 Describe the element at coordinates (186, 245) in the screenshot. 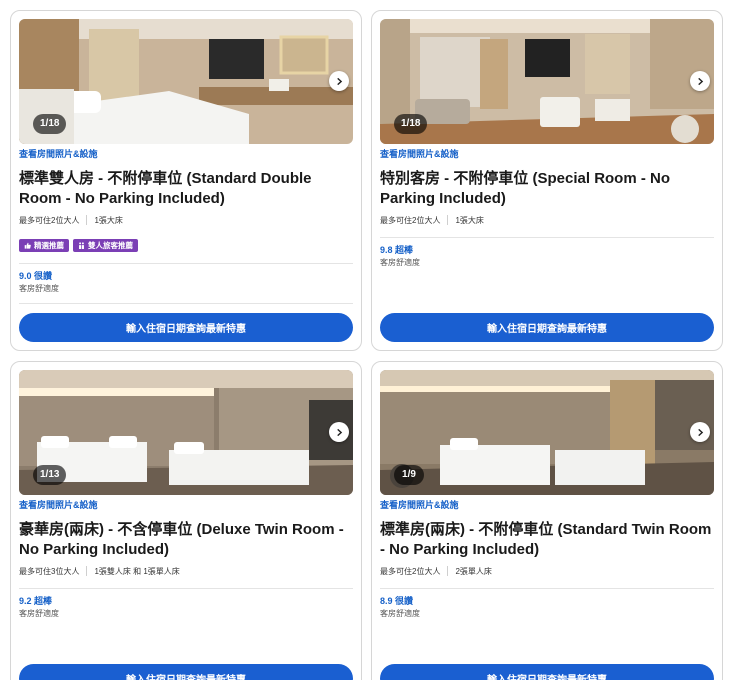

I see `badge-row: 精選推薦 雙人旅客推薦` at that location.